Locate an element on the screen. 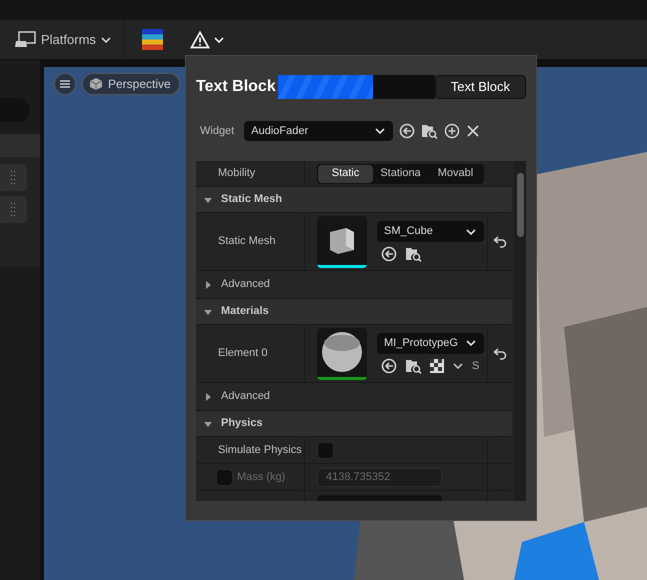 Image resolution: width=647 pixels, height=580 pixels. property-label: Static Mesh is located at coordinates (247, 242).